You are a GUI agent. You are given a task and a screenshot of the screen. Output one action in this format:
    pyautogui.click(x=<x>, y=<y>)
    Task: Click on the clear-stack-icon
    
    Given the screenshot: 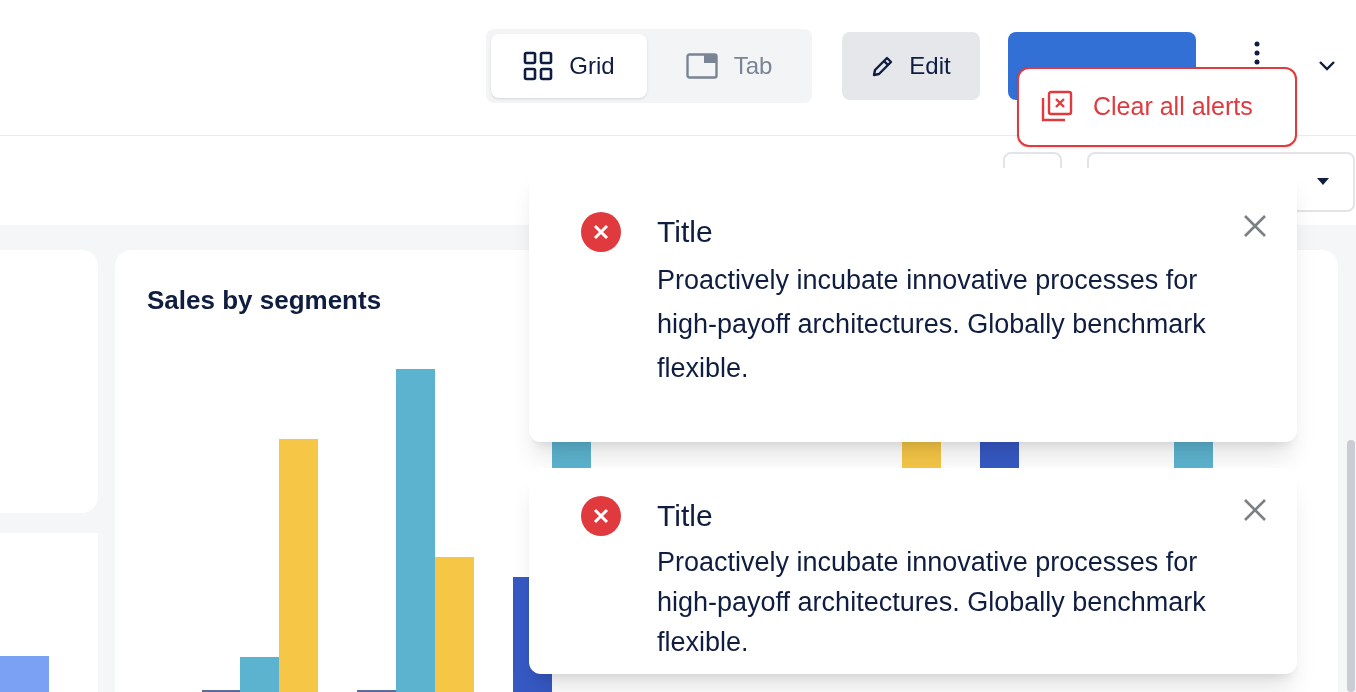 What is the action you would take?
    pyautogui.click(x=1056, y=107)
    